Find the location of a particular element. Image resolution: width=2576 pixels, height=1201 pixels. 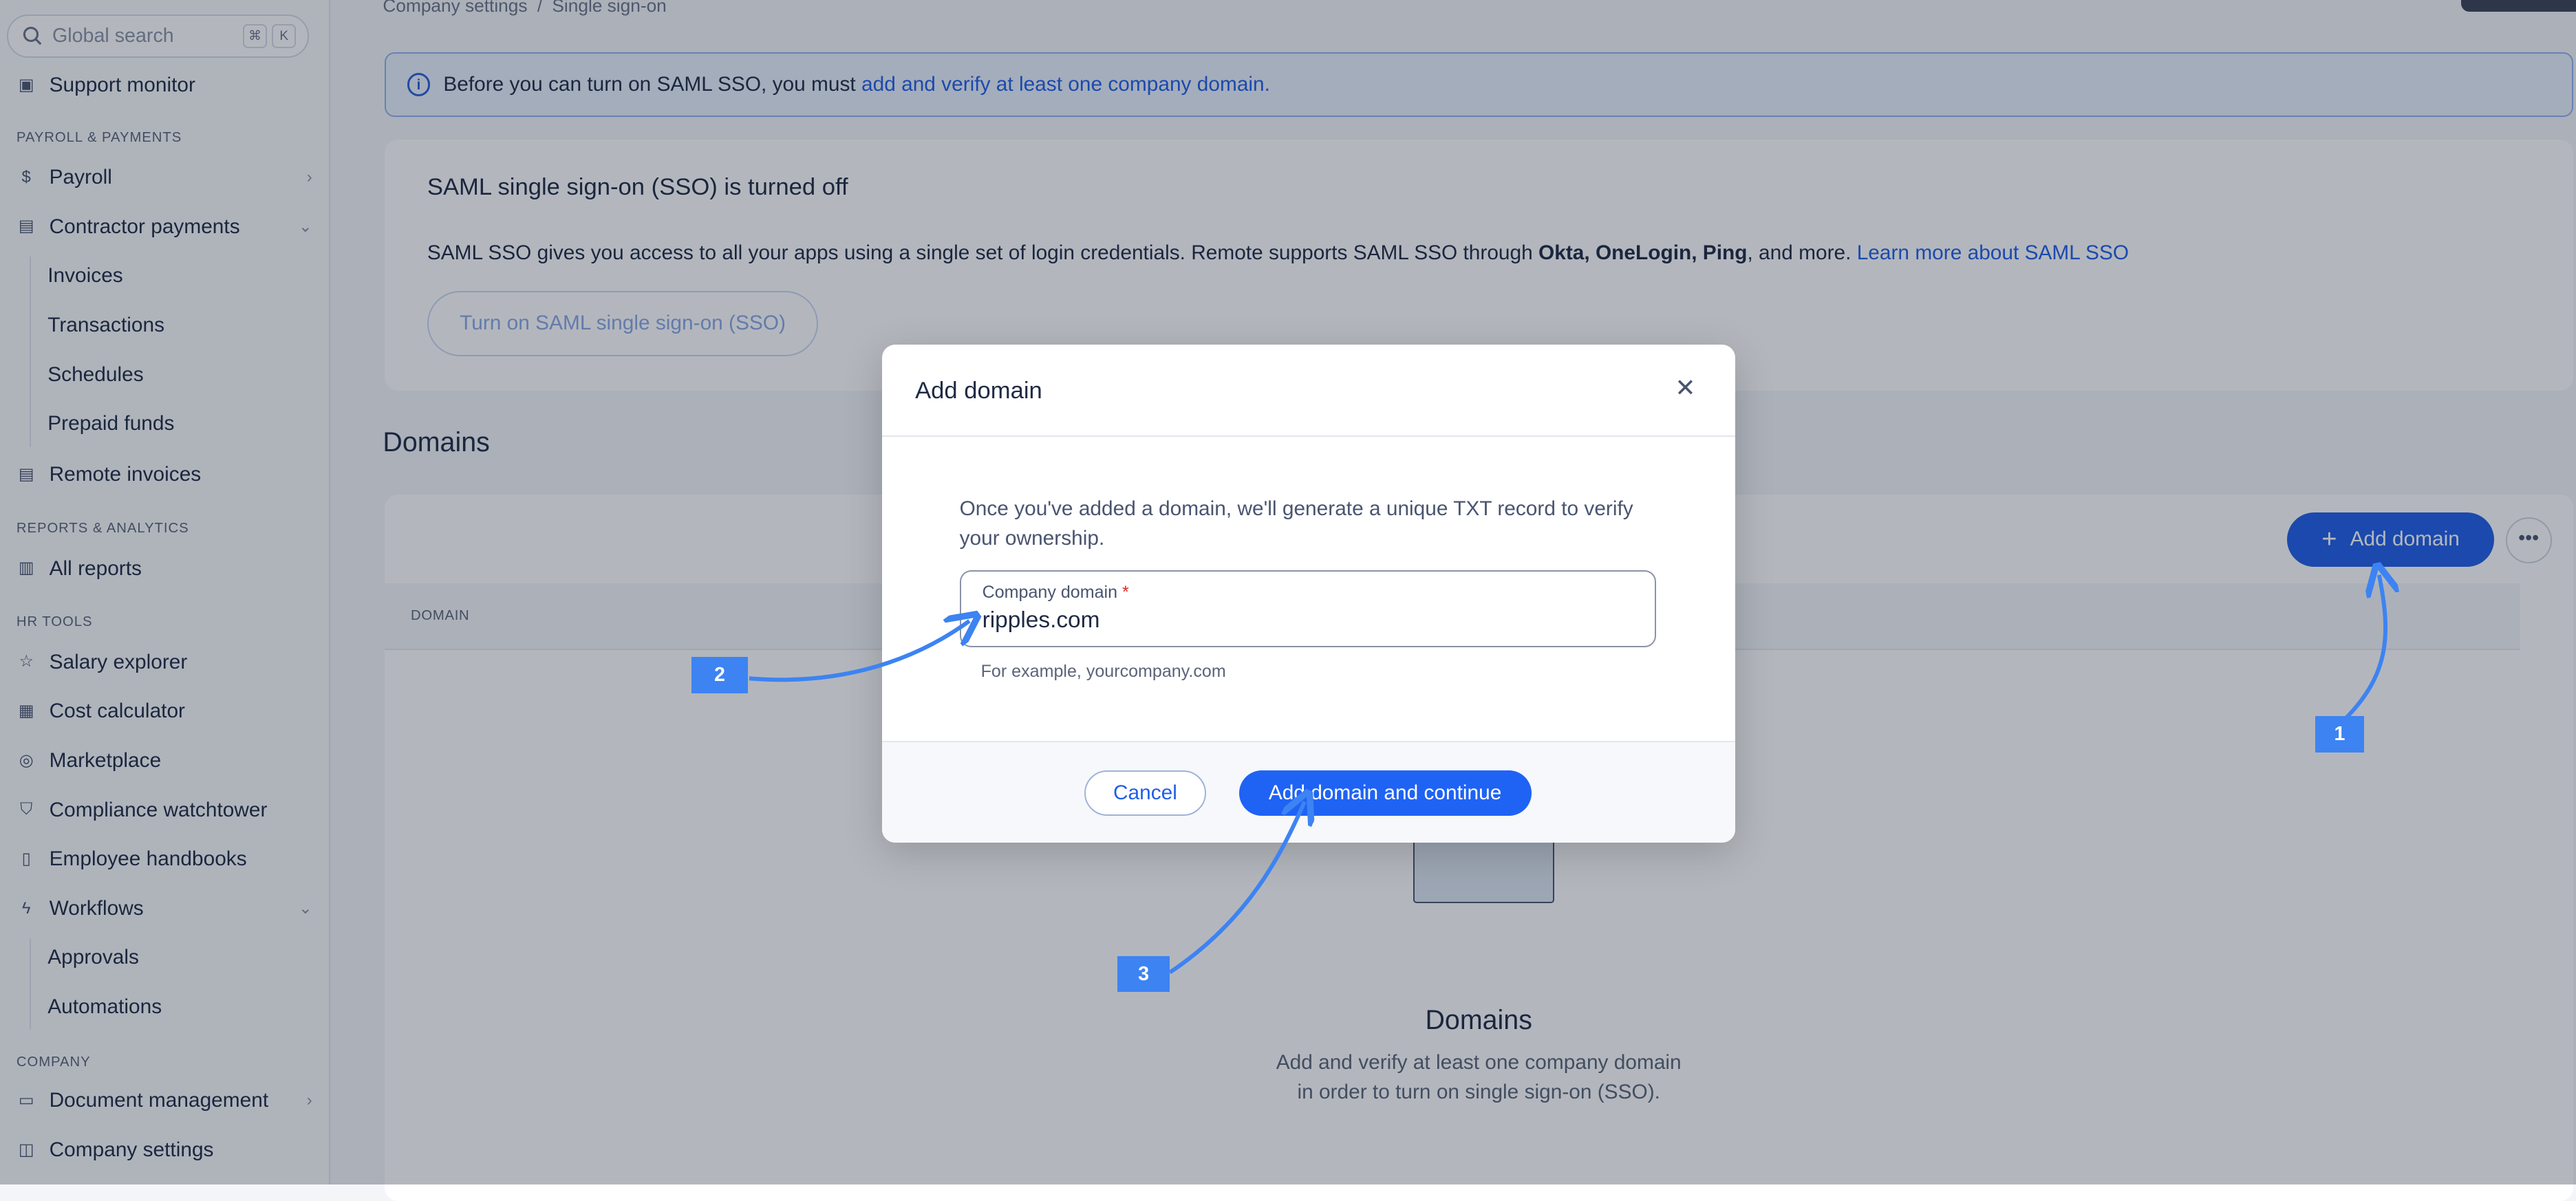

annotation-badge-1: 1 is located at coordinates (2340, 734).